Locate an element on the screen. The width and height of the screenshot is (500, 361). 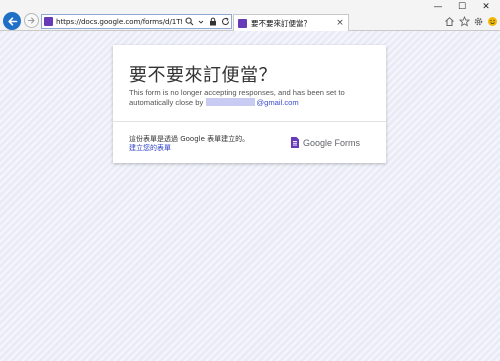
home-icon is located at coordinates (449, 21).